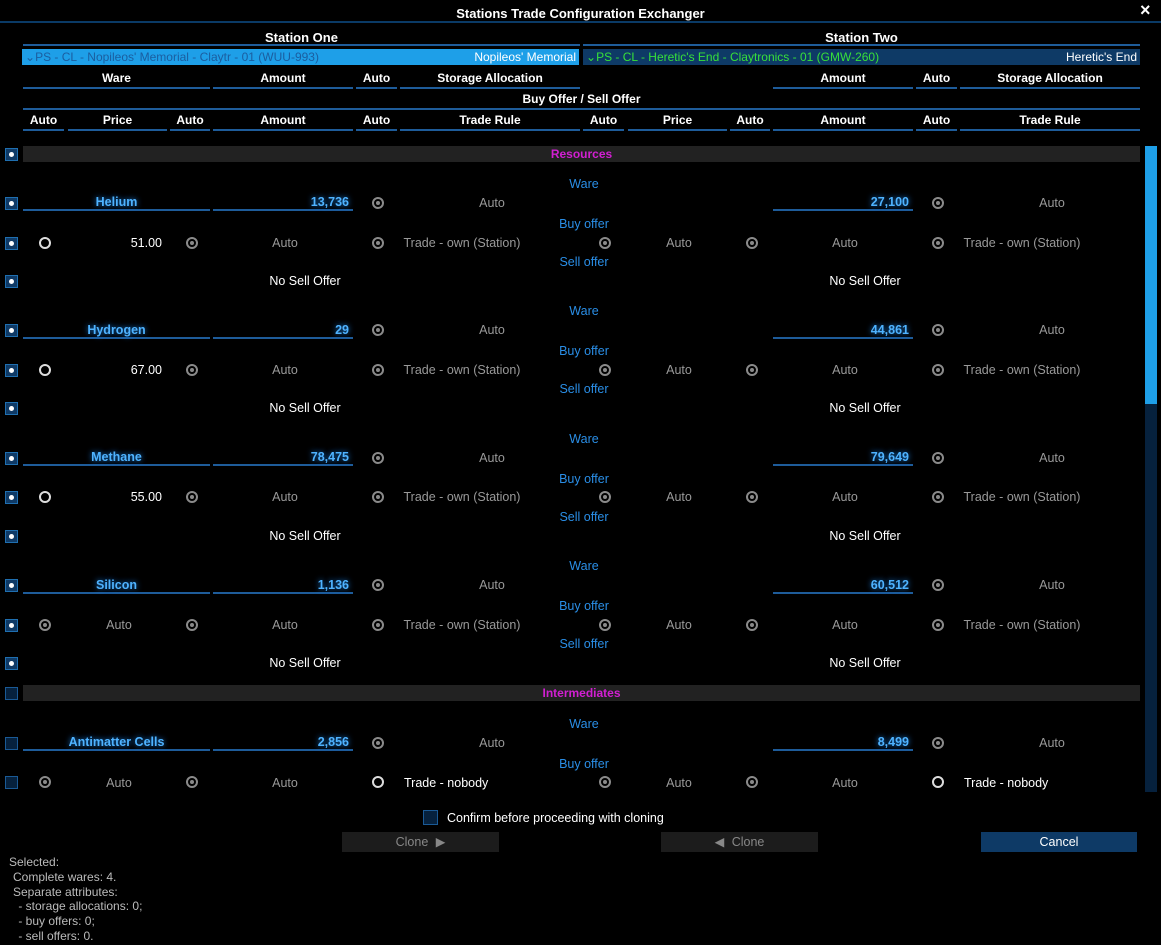 Image resolution: width=1161 pixels, height=945 pixels. Describe the element at coordinates (1050, 80) in the screenshot. I see `header-storage-2: Storage Allocation` at that location.